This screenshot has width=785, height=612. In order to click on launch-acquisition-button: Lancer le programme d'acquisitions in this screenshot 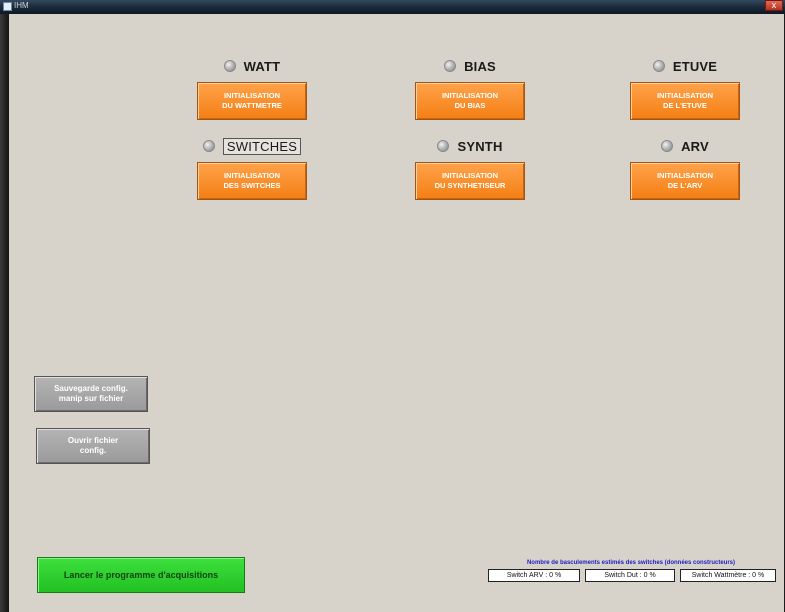, I will do `click(141, 575)`.